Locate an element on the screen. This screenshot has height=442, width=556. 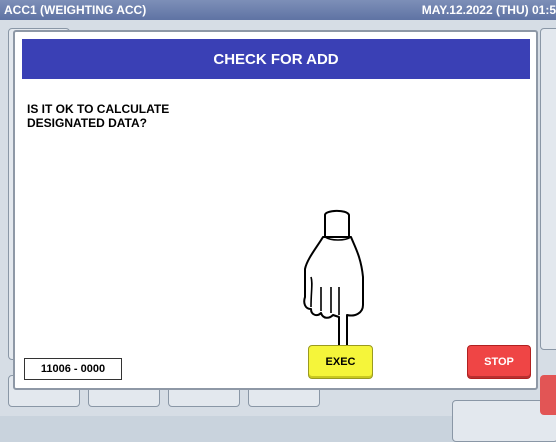
date-time: MAY.12.2022 (THU) 01:5 is located at coordinates (488, 10).